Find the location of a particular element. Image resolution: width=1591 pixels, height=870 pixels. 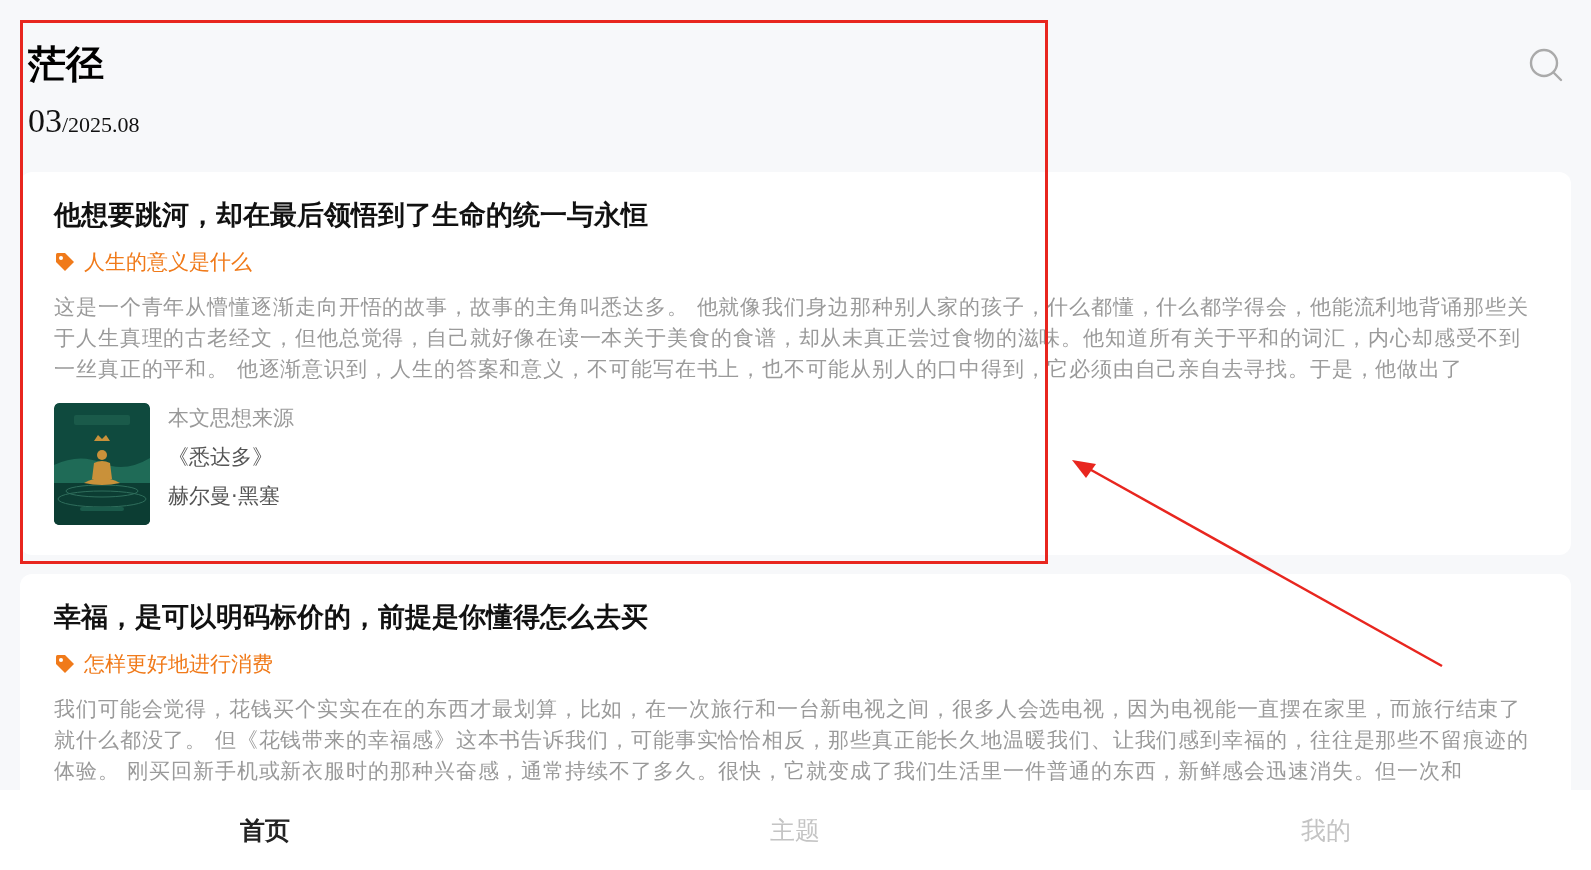

article-title: 幸福，是可以明码标价的，前提是你懂得怎么去买 is located at coordinates (351, 617).